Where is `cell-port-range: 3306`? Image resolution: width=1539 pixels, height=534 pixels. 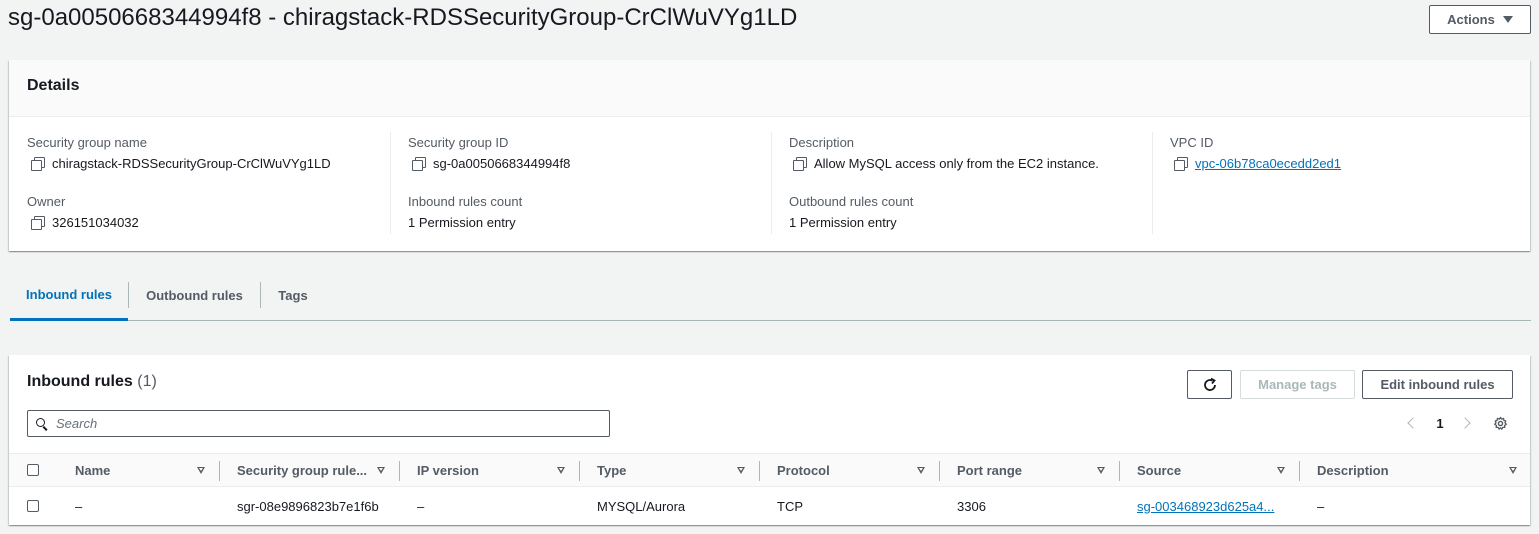
cell-port-range: 3306 is located at coordinates (971, 506).